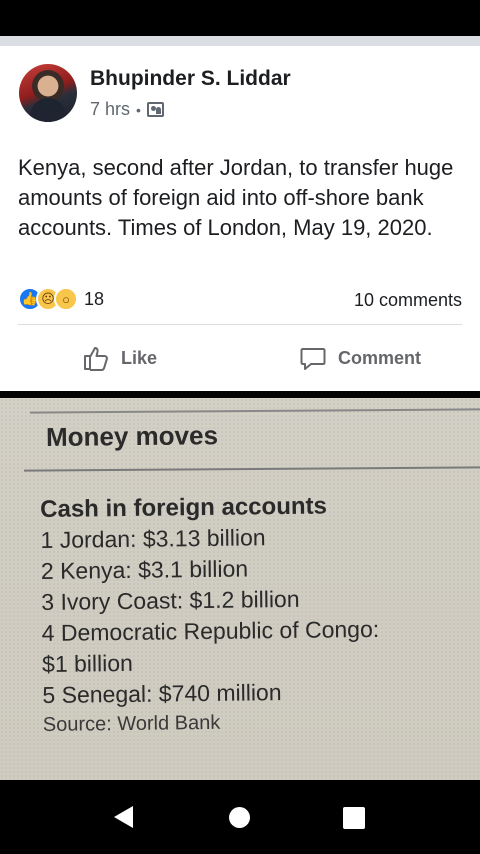  I want to click on back-icon, so click(123, 817).